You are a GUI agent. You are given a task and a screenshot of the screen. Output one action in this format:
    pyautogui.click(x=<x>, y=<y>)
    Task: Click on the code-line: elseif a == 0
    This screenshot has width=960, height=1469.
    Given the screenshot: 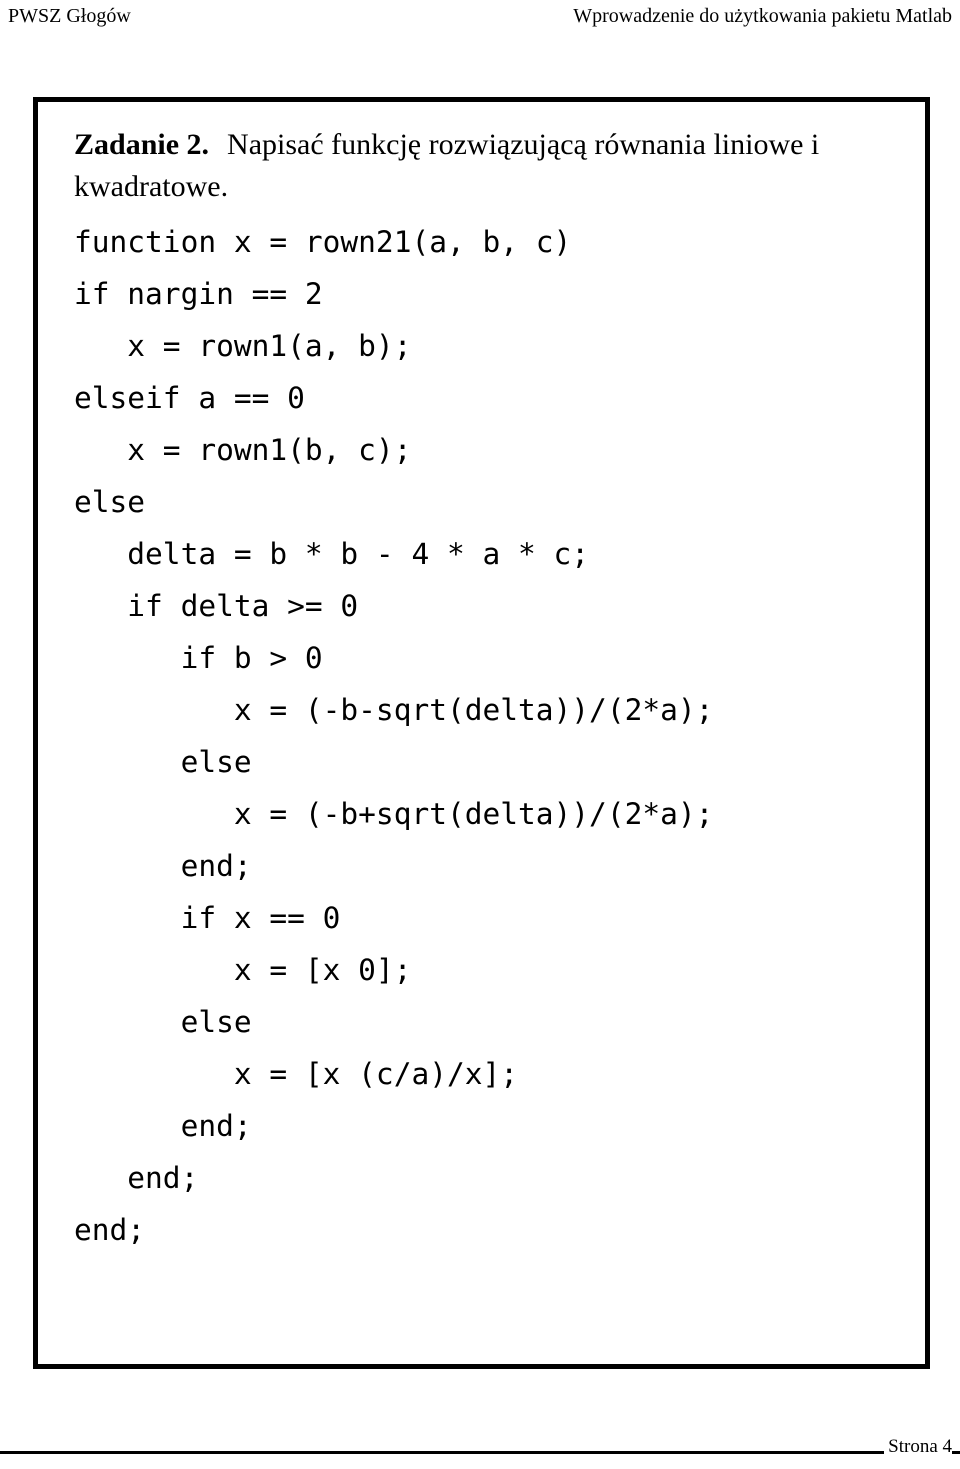 What is the action you would take?
    pyautogui.click(x=189, y=398)
    